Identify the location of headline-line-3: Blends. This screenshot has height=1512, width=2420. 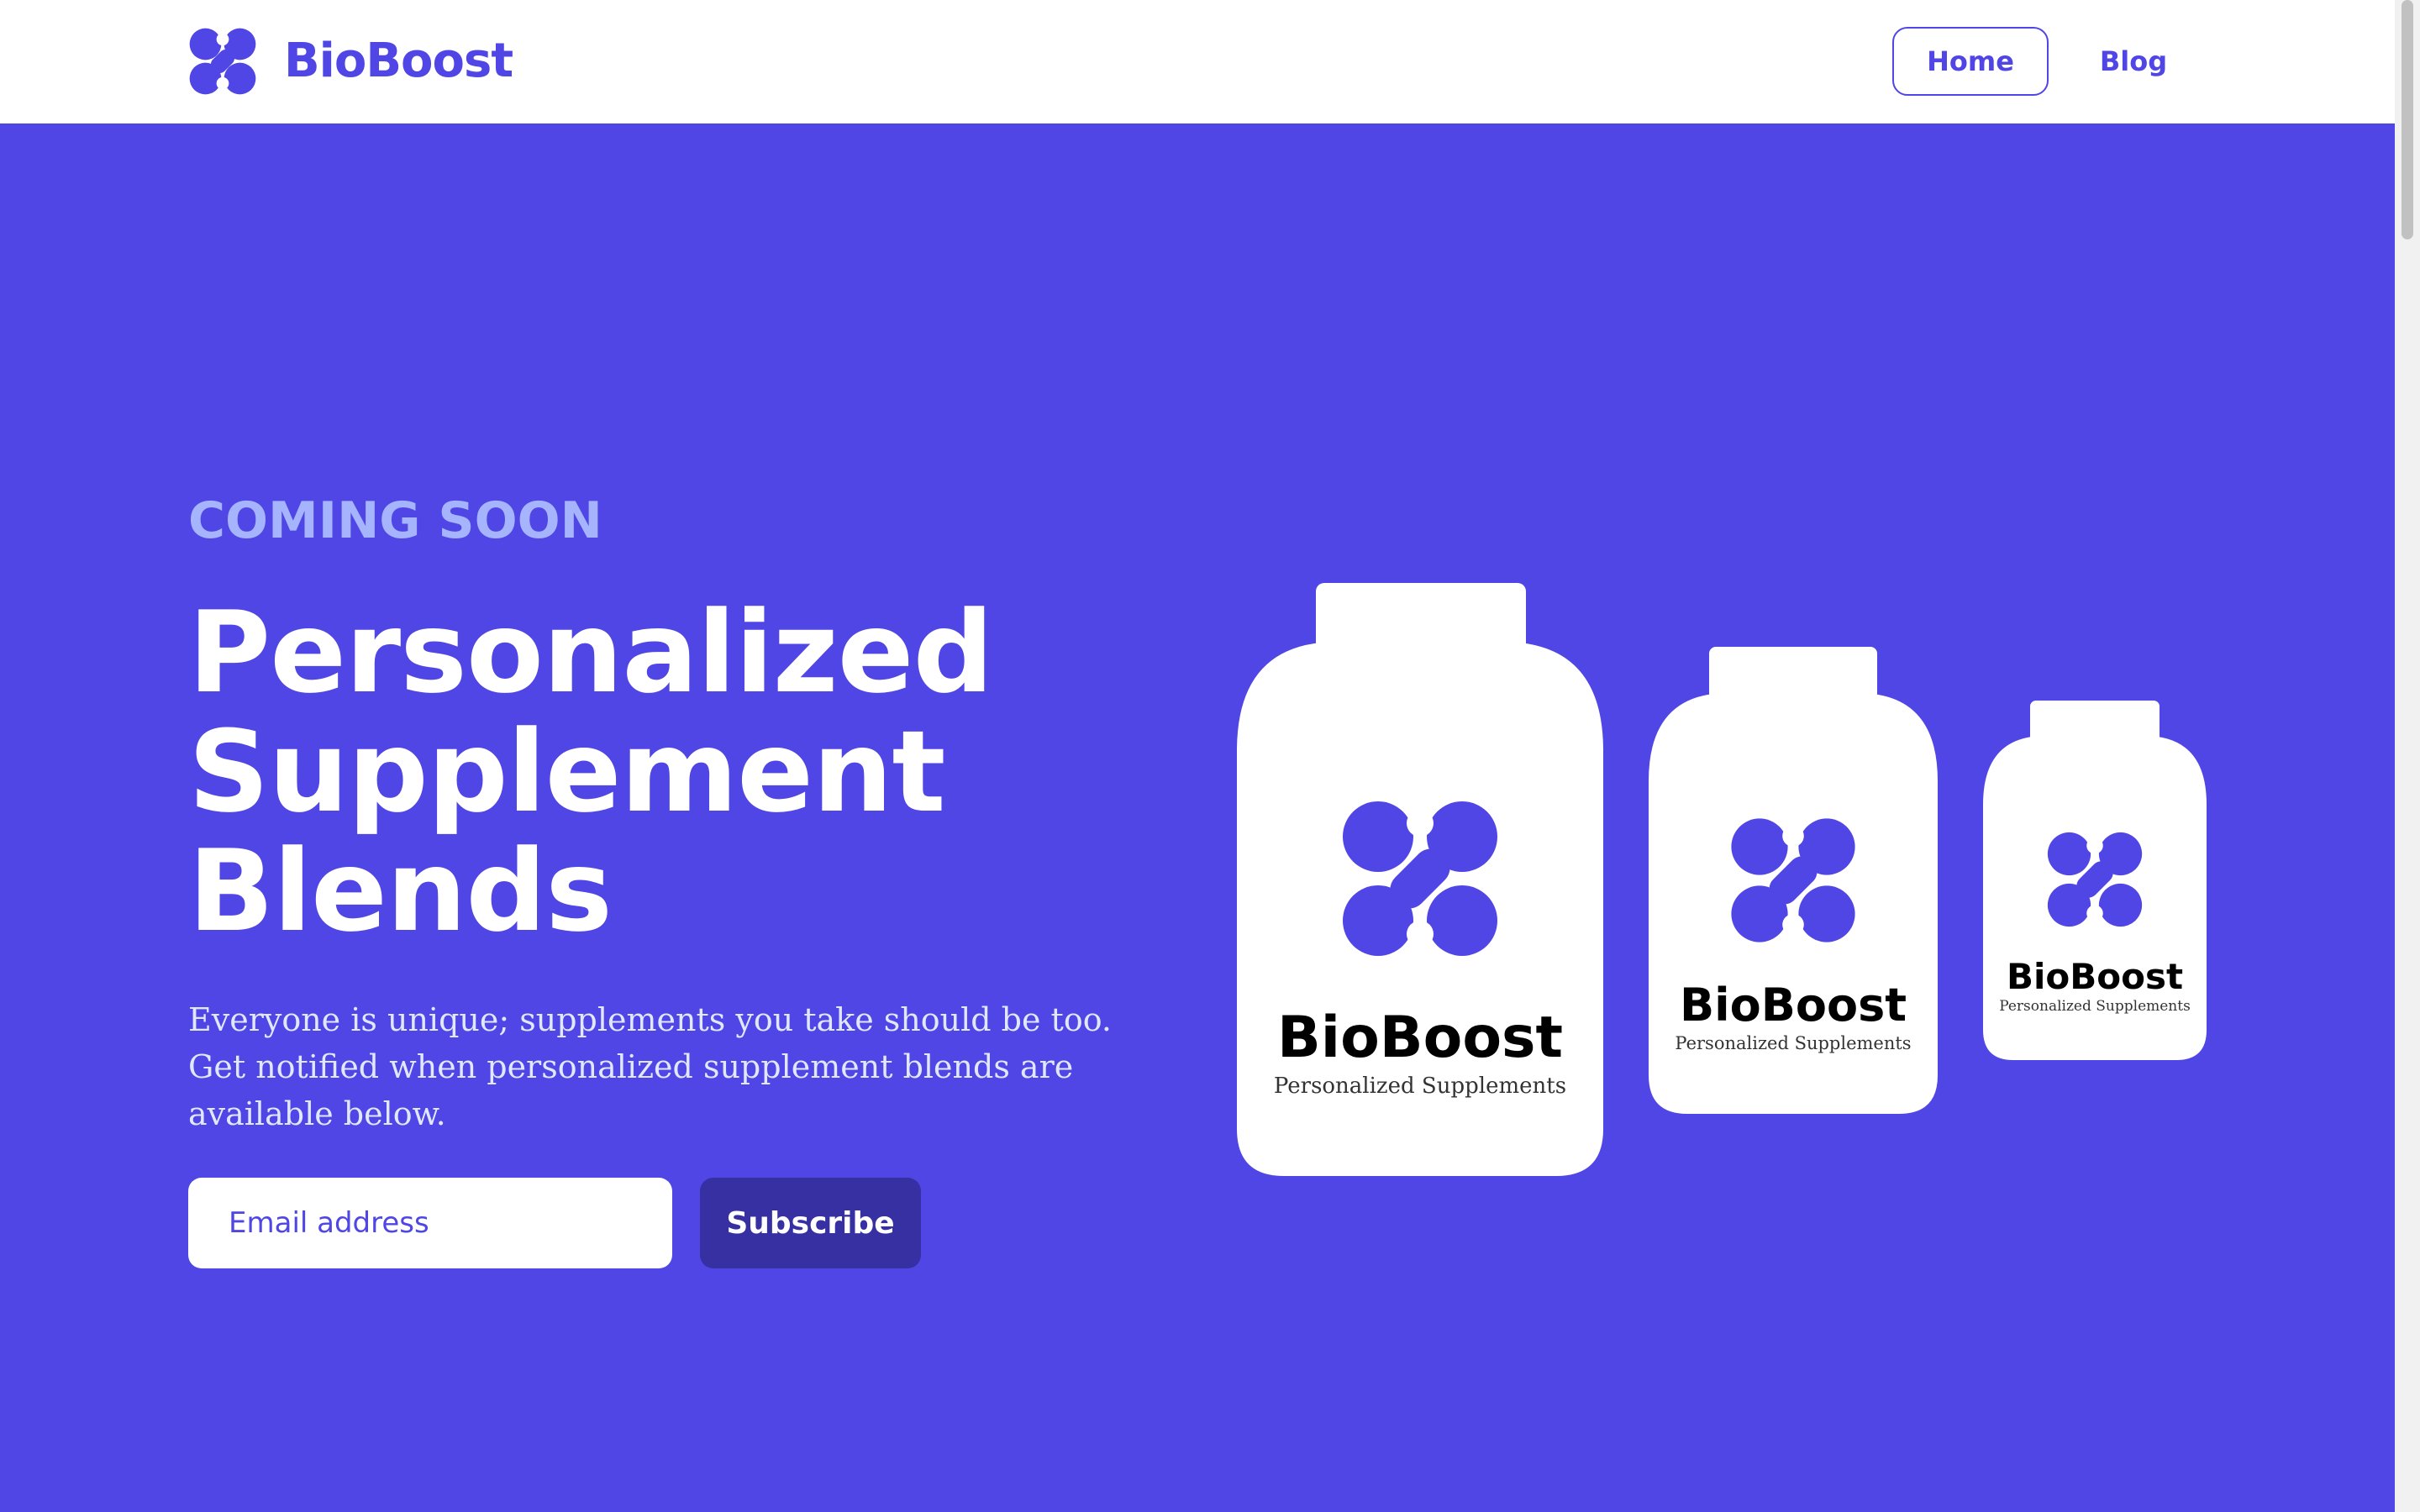
(400, 891).